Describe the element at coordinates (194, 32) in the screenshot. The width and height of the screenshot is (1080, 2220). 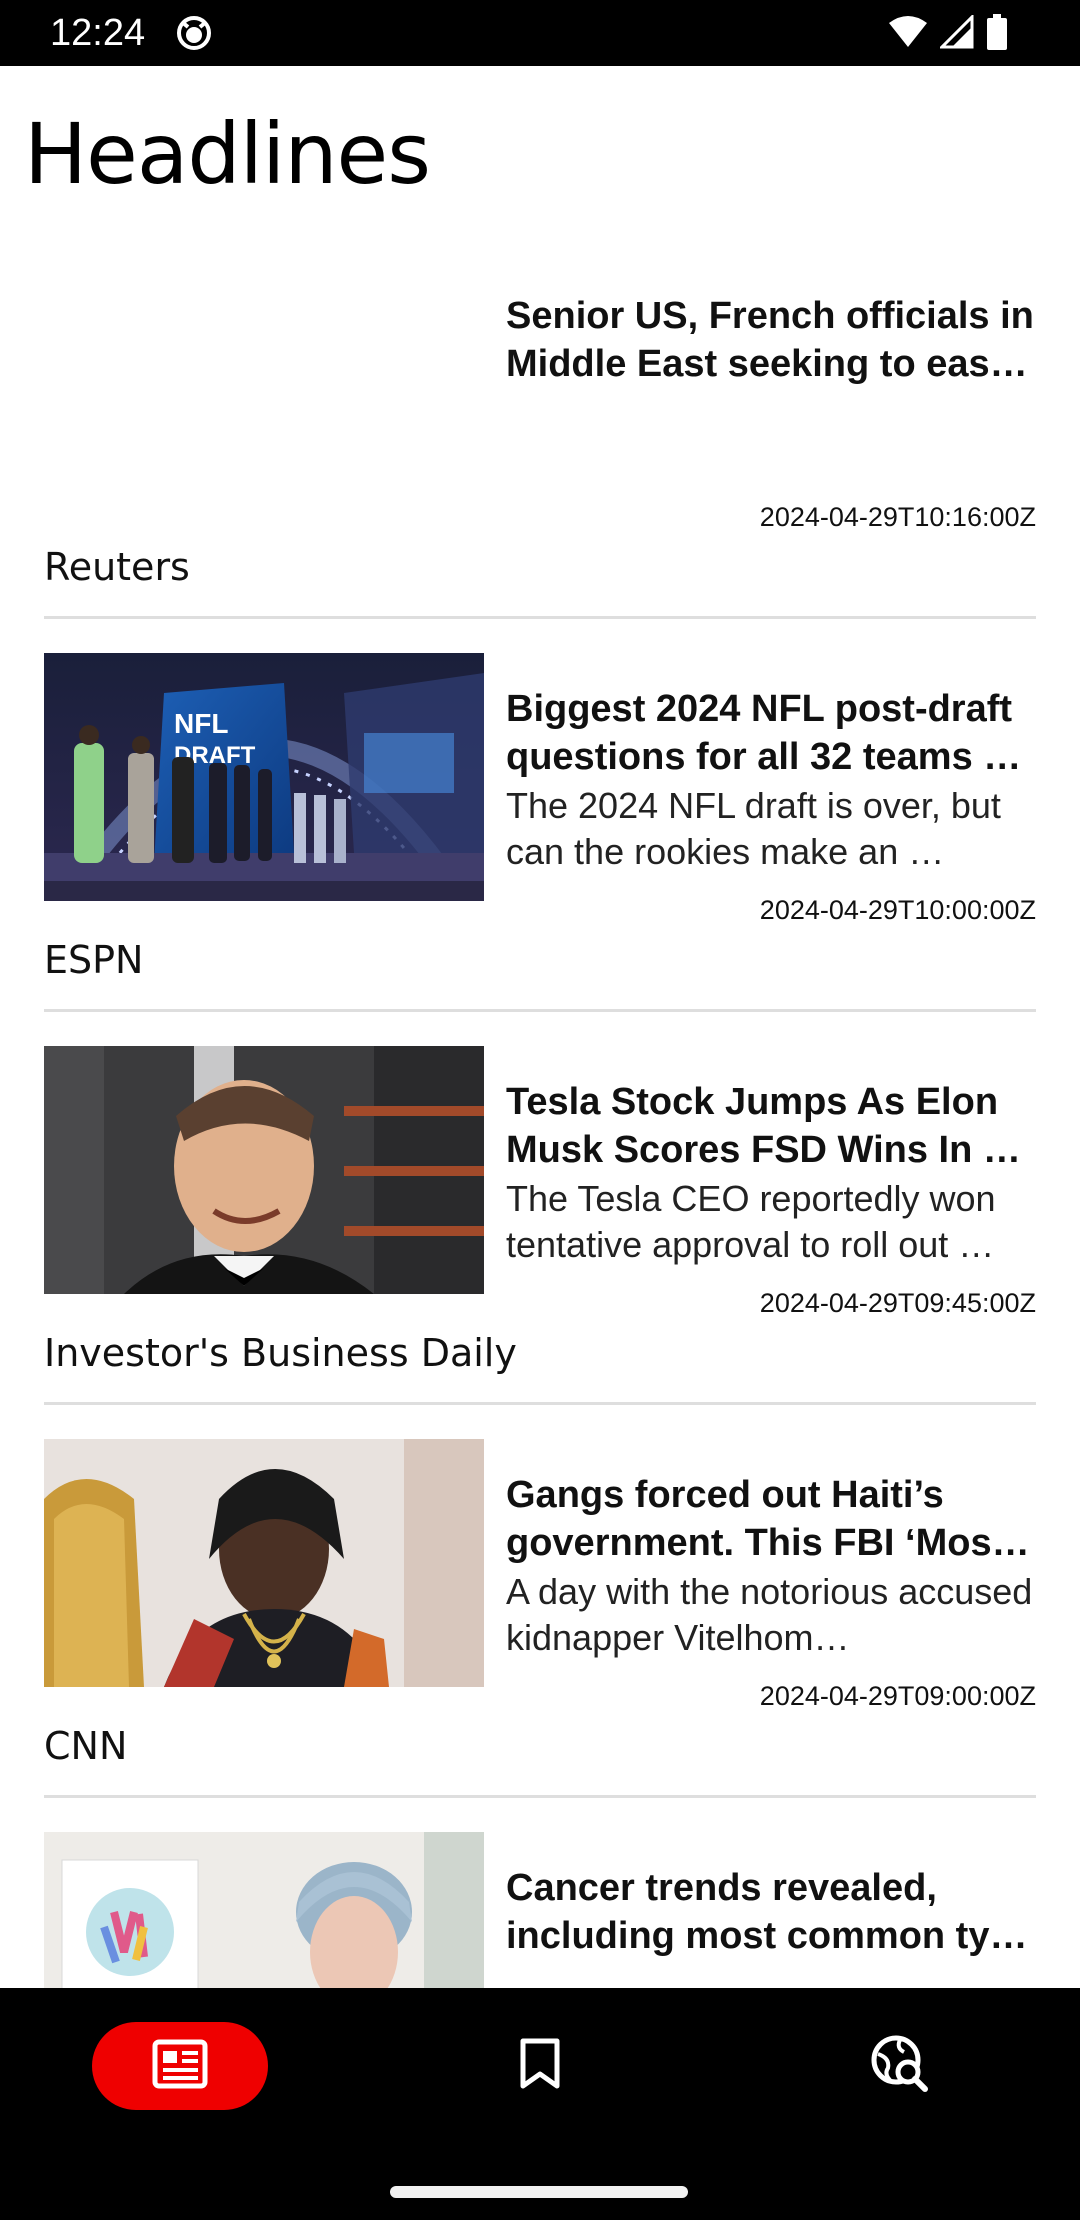
I see `app-notification-icon` at that location.